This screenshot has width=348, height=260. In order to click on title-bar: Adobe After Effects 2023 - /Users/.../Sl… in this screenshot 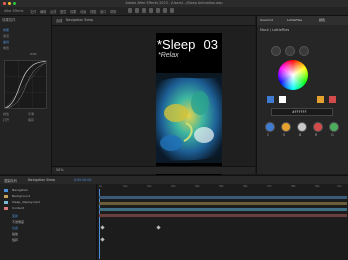, I will do `click(174, 3)`.